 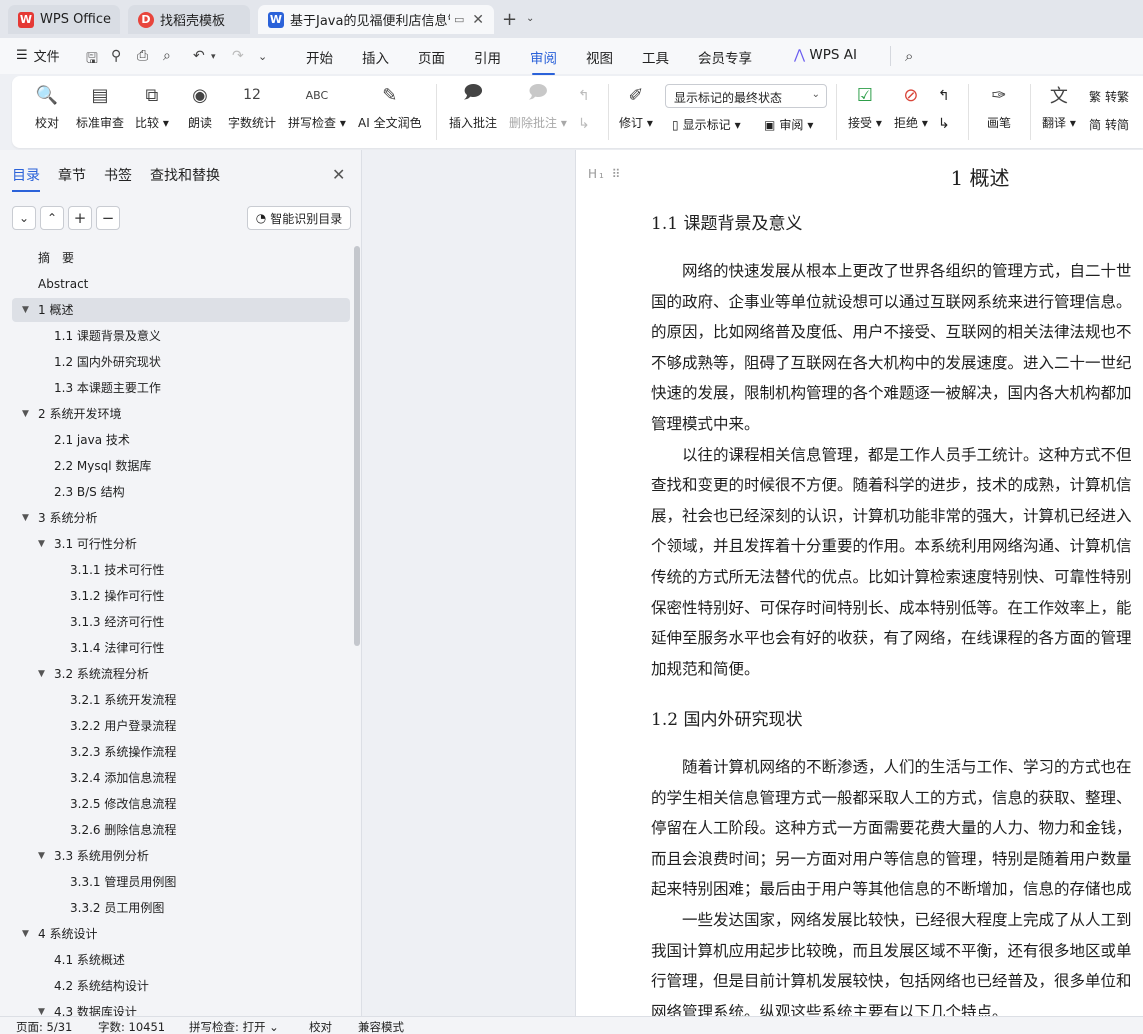 What do you see at coordinates (181, 674) in the screenshot?
I see `toc-item: ▼ 3.2 系统流程分析` at bounding box center [181, 674].